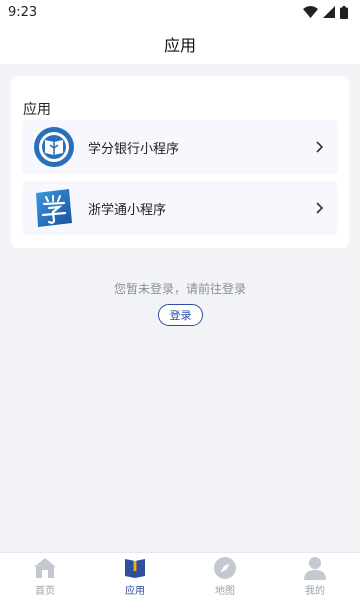 The width and height of the screenshot is (360, 600). I want to click on app-header: 应用, so click(180, 44).